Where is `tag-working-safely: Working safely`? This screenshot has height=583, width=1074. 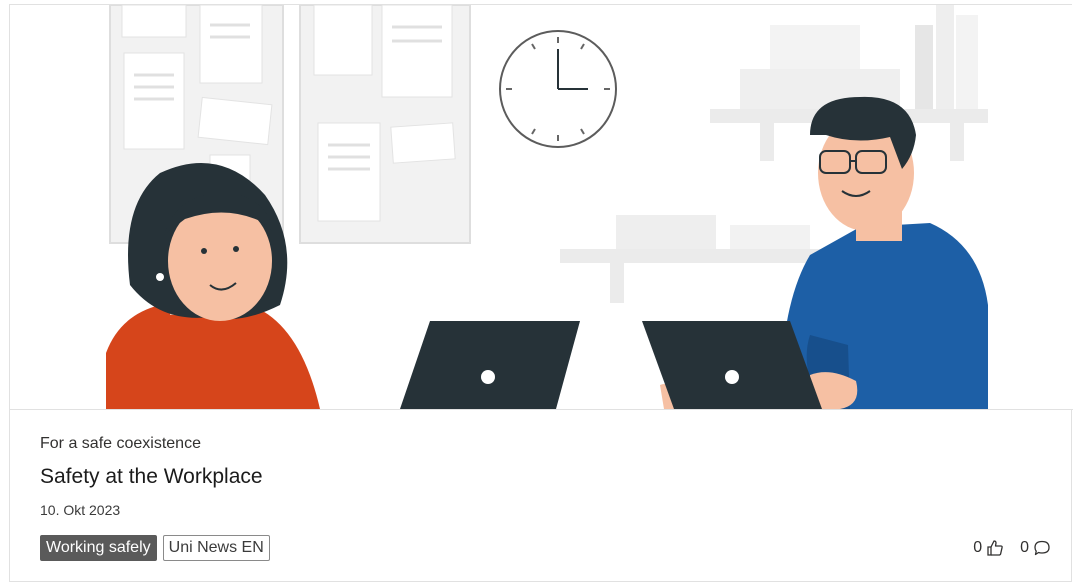 tag-working-safely: Working safely is located at coordinates (98, 548).